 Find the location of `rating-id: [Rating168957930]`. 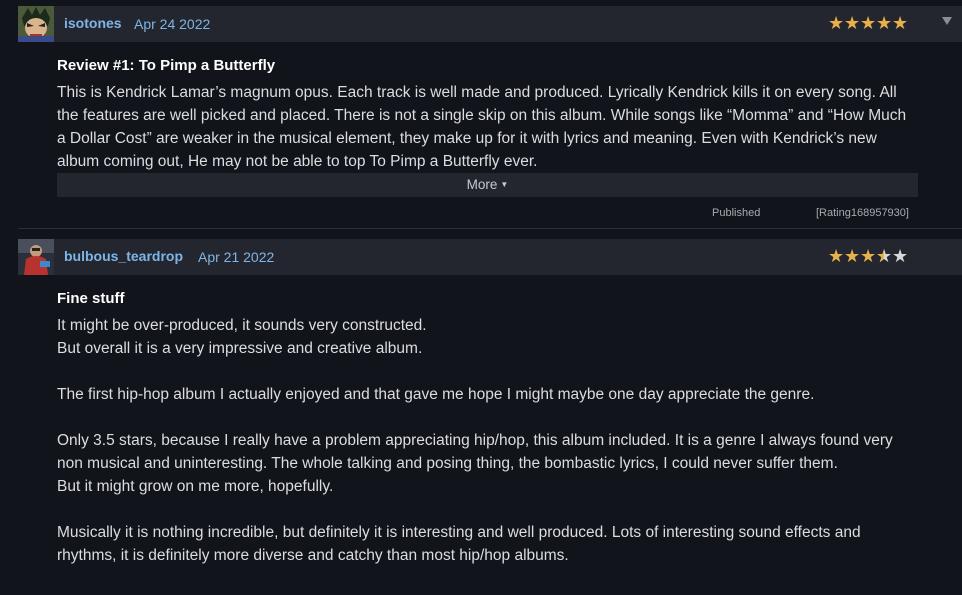

rating-id: [Rating168957930] is located at coordinates (862, 213).